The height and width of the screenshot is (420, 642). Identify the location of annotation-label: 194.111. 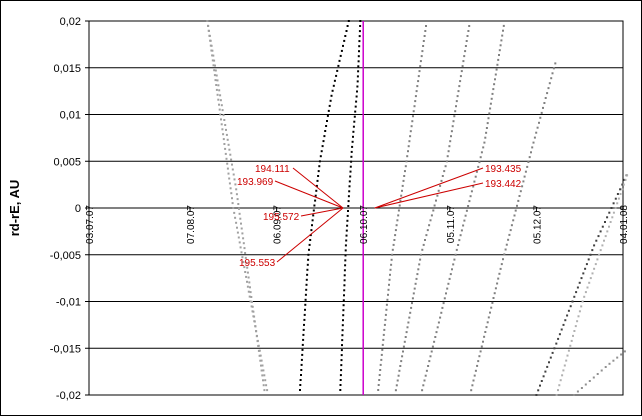
(272, 169).